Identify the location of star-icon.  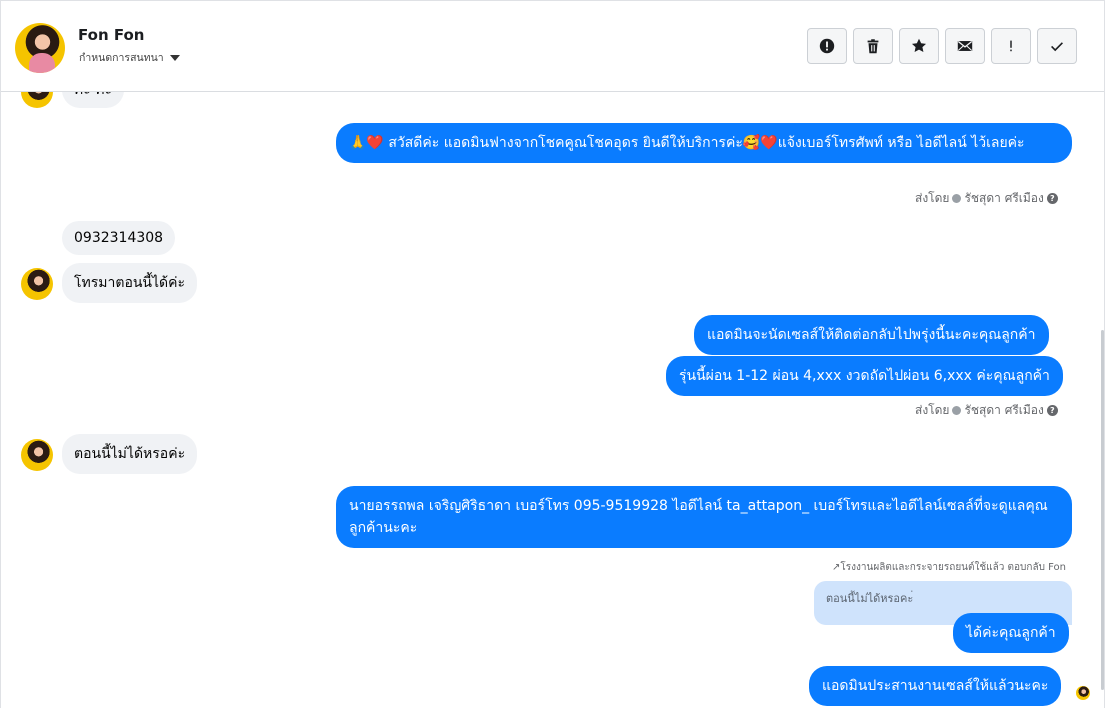
(919, 45).